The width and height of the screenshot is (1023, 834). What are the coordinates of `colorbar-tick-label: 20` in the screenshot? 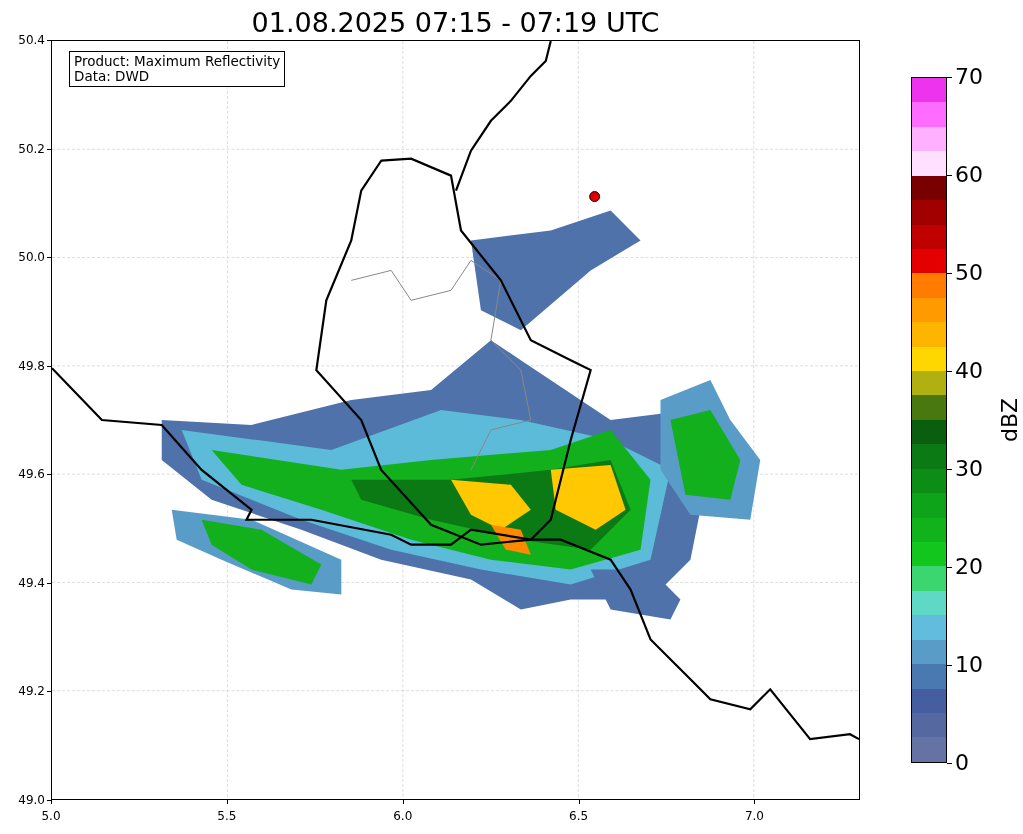 It's located at (969, 567).